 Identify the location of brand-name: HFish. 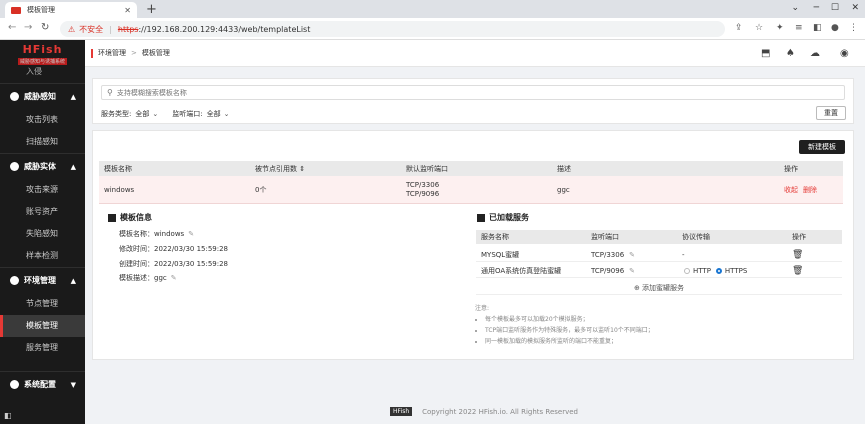
(42, 49).